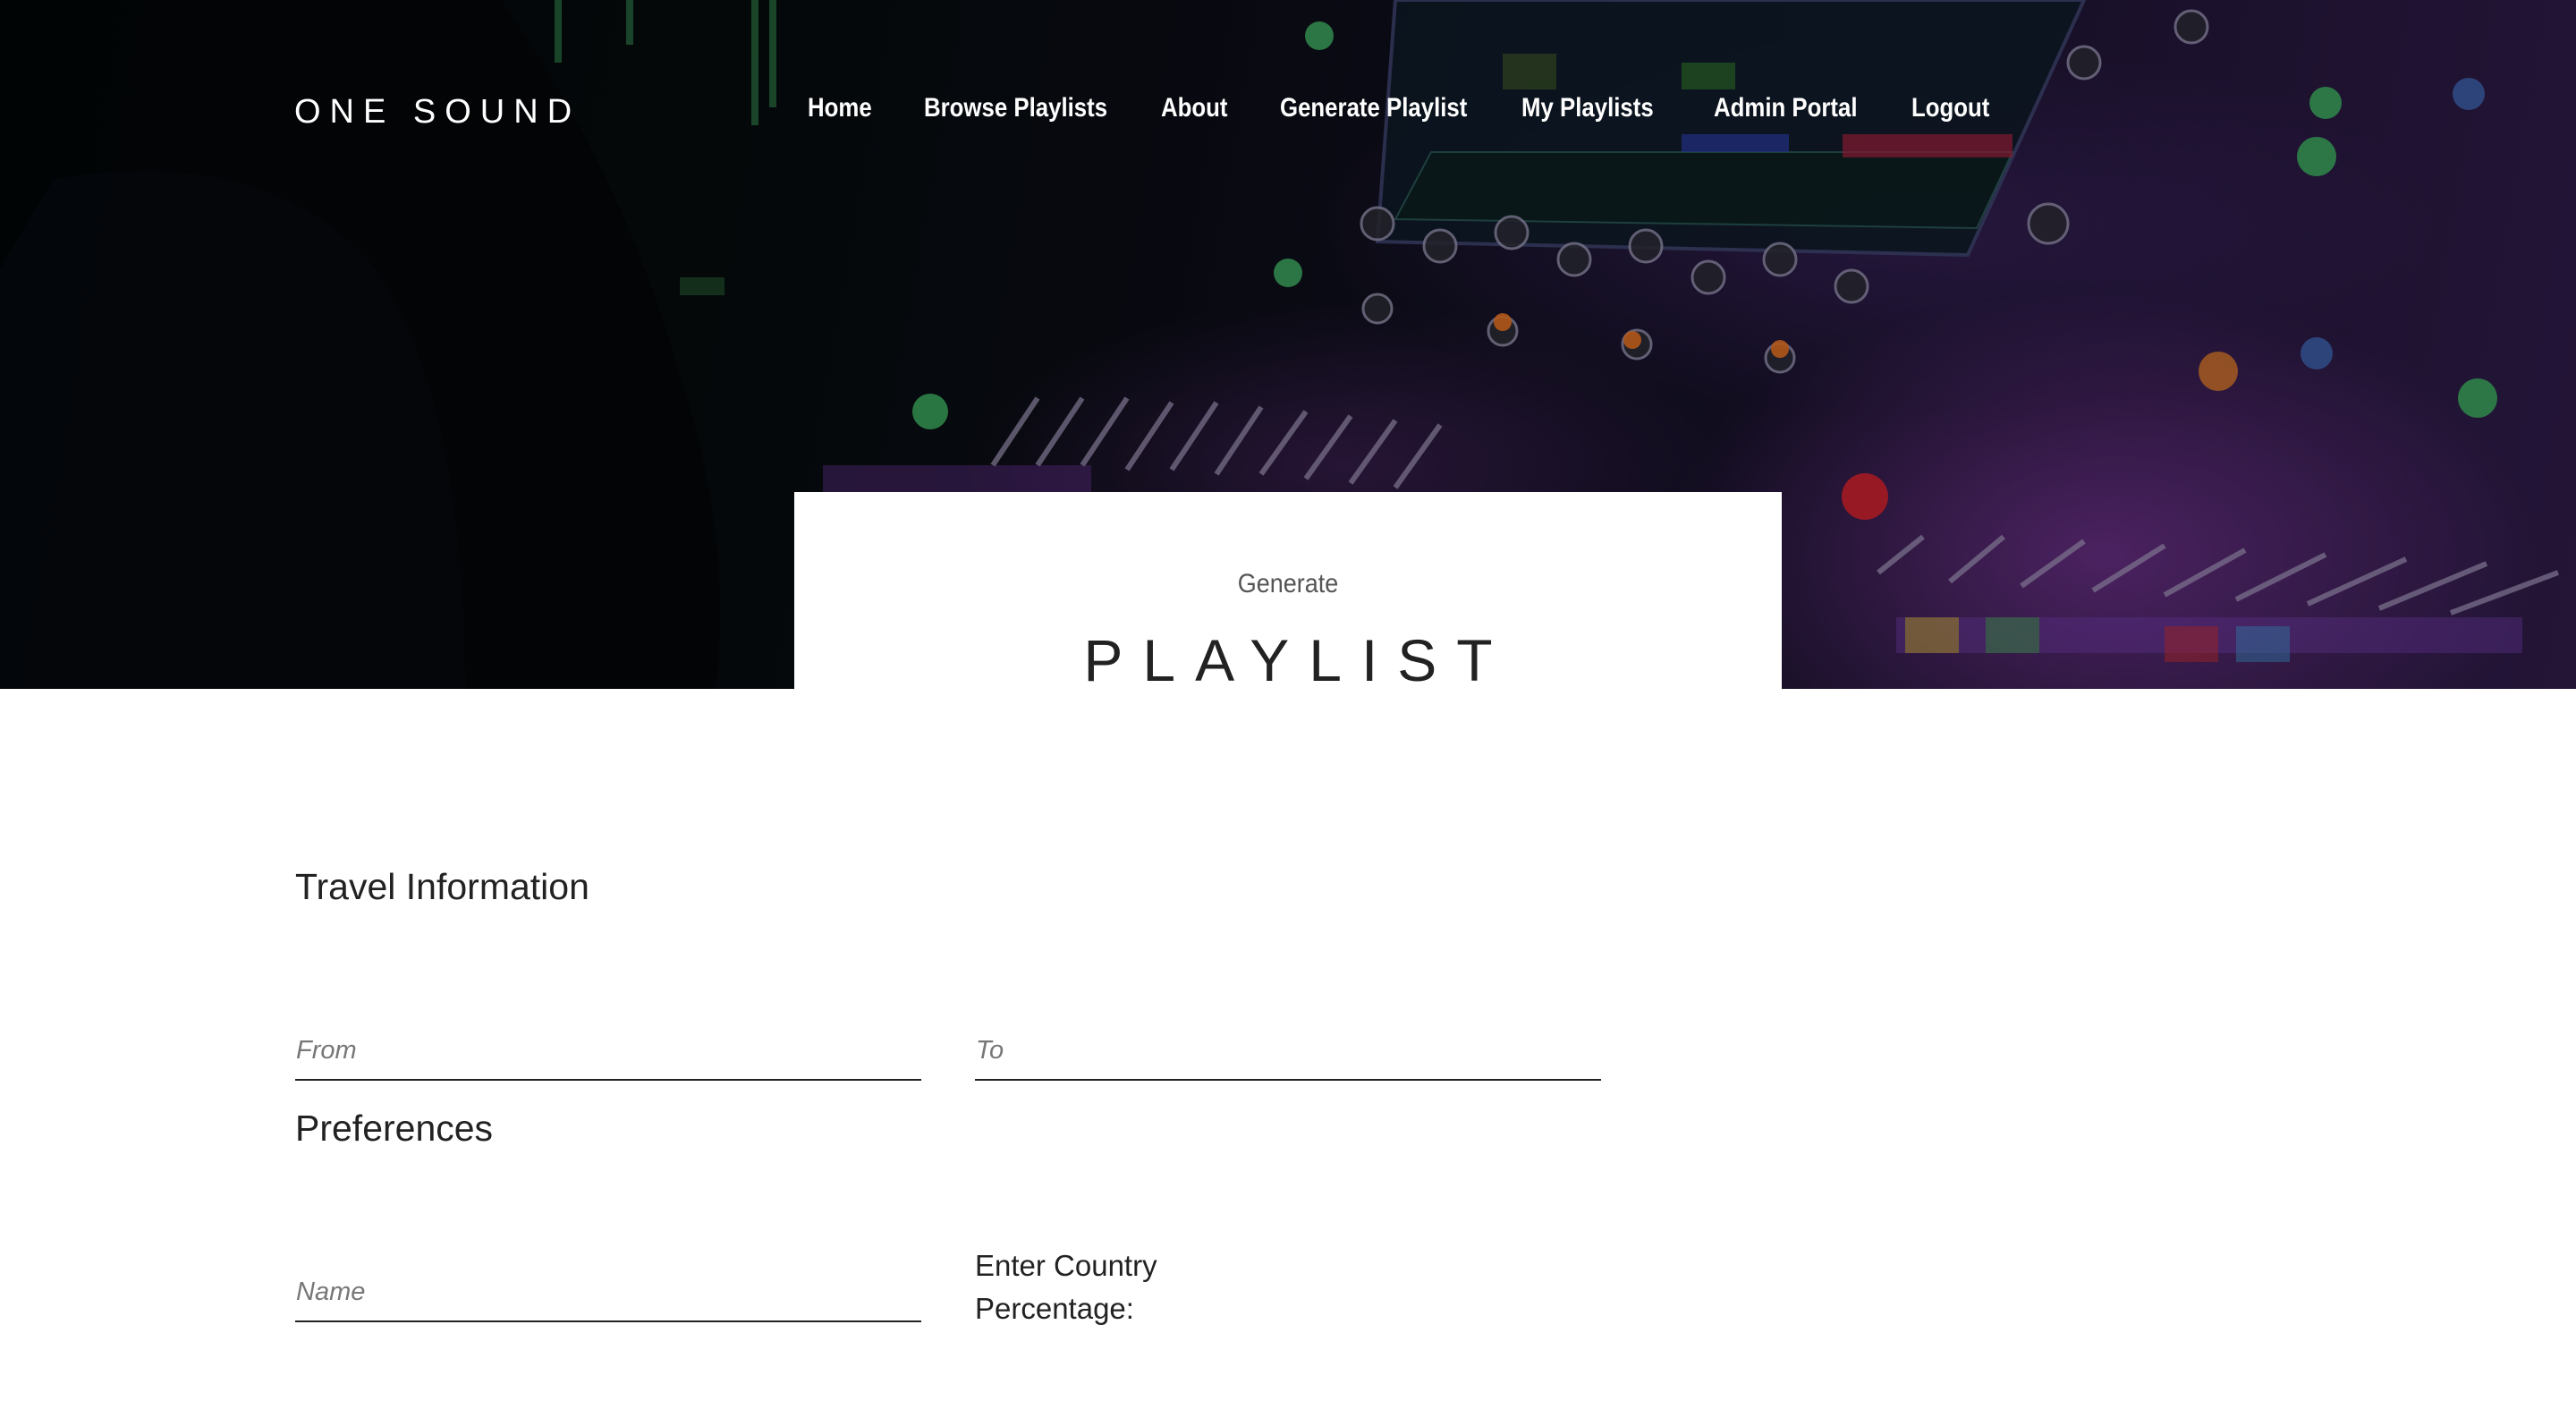 This screenshot has width=2576, height=1401. I want to click on travel-information-heading: Travel Information, so click(442, 886).